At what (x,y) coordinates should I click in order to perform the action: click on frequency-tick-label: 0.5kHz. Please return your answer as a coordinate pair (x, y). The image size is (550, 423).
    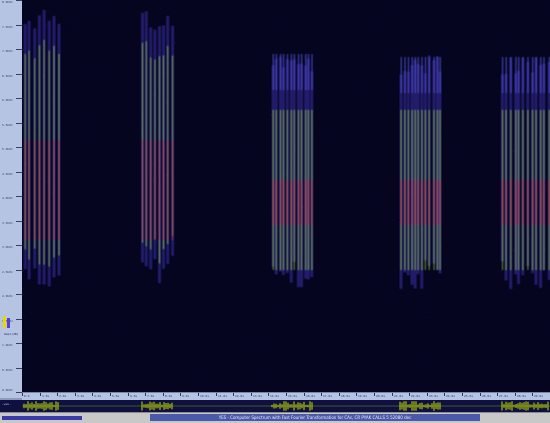
    Looking at the image, I should click on (7, 370).